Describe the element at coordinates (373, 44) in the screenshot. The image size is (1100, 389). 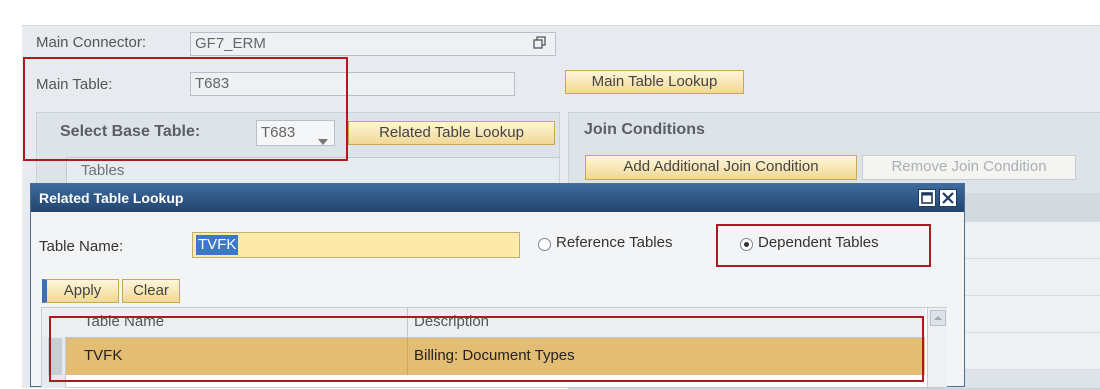
I see `main-connector-field: GF7_ERM` at that location.